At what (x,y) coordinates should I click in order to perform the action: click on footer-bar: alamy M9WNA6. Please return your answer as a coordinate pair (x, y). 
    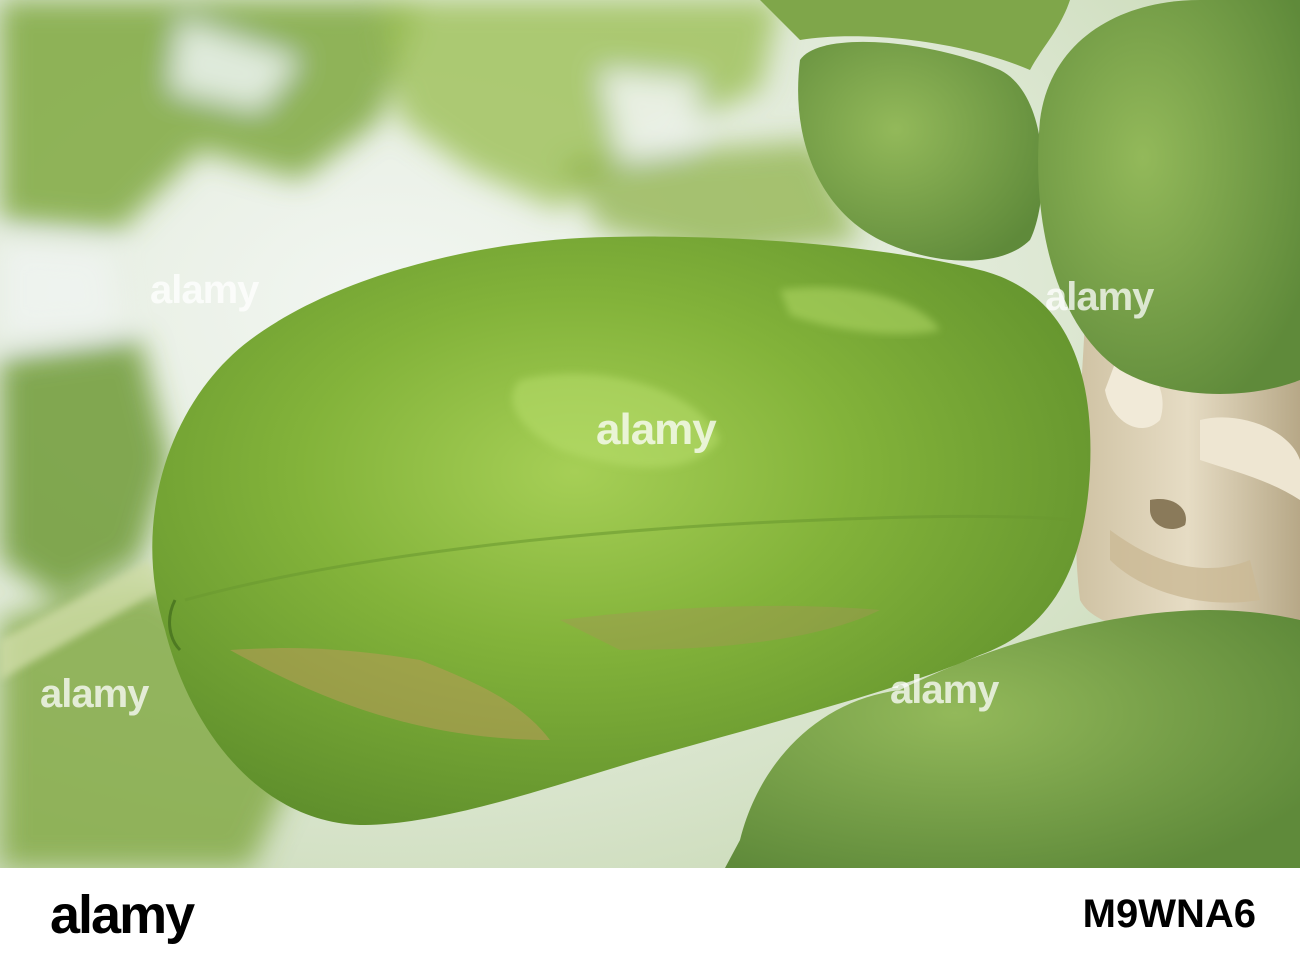
    Looking at the image, I should click on (650, 912).